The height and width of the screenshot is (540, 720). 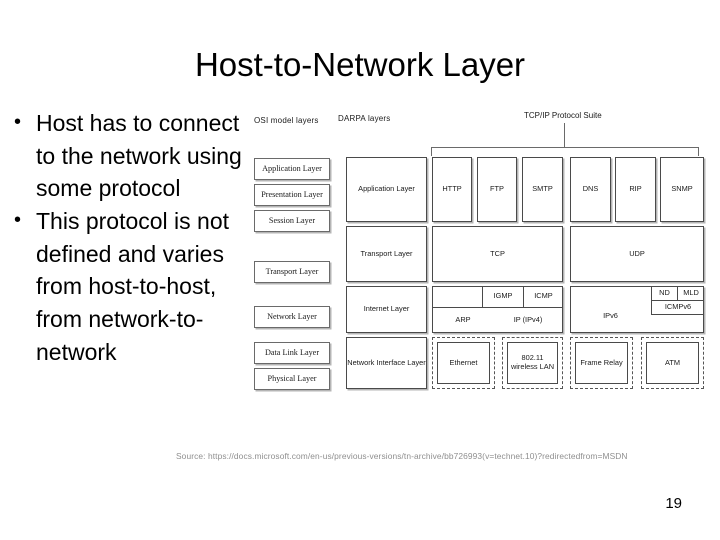 What do you see at coordinates (463, 319) in the screenshot?
I see `protocol-arp: ARP` at bounding box center [463, 319].